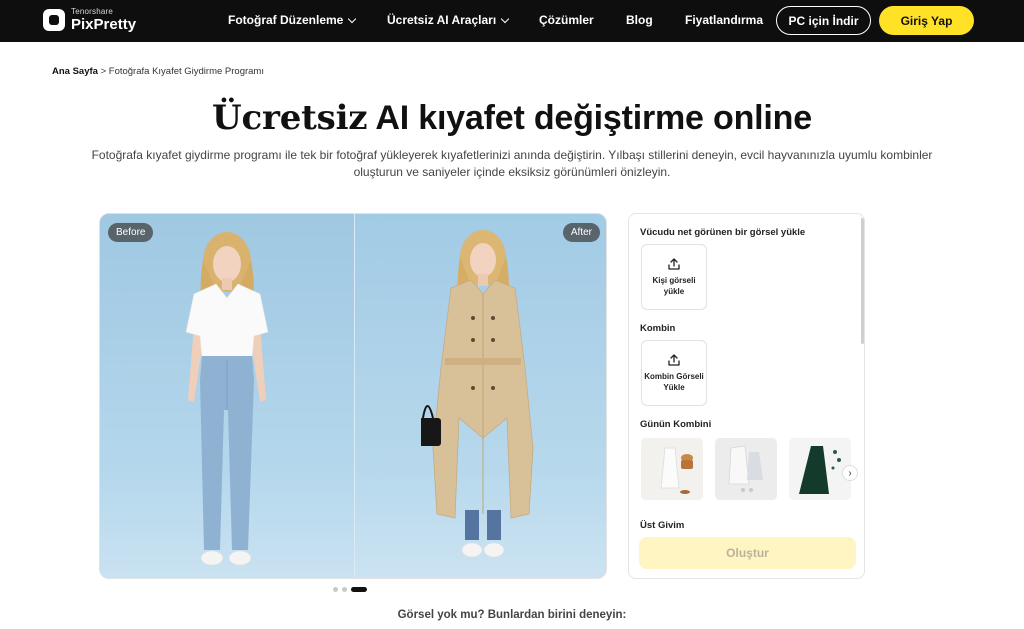  Describe the element at coordinates (589, 118) in the screenshot. I see `title-rest: AI kıyafet değiştirme online` at that location.